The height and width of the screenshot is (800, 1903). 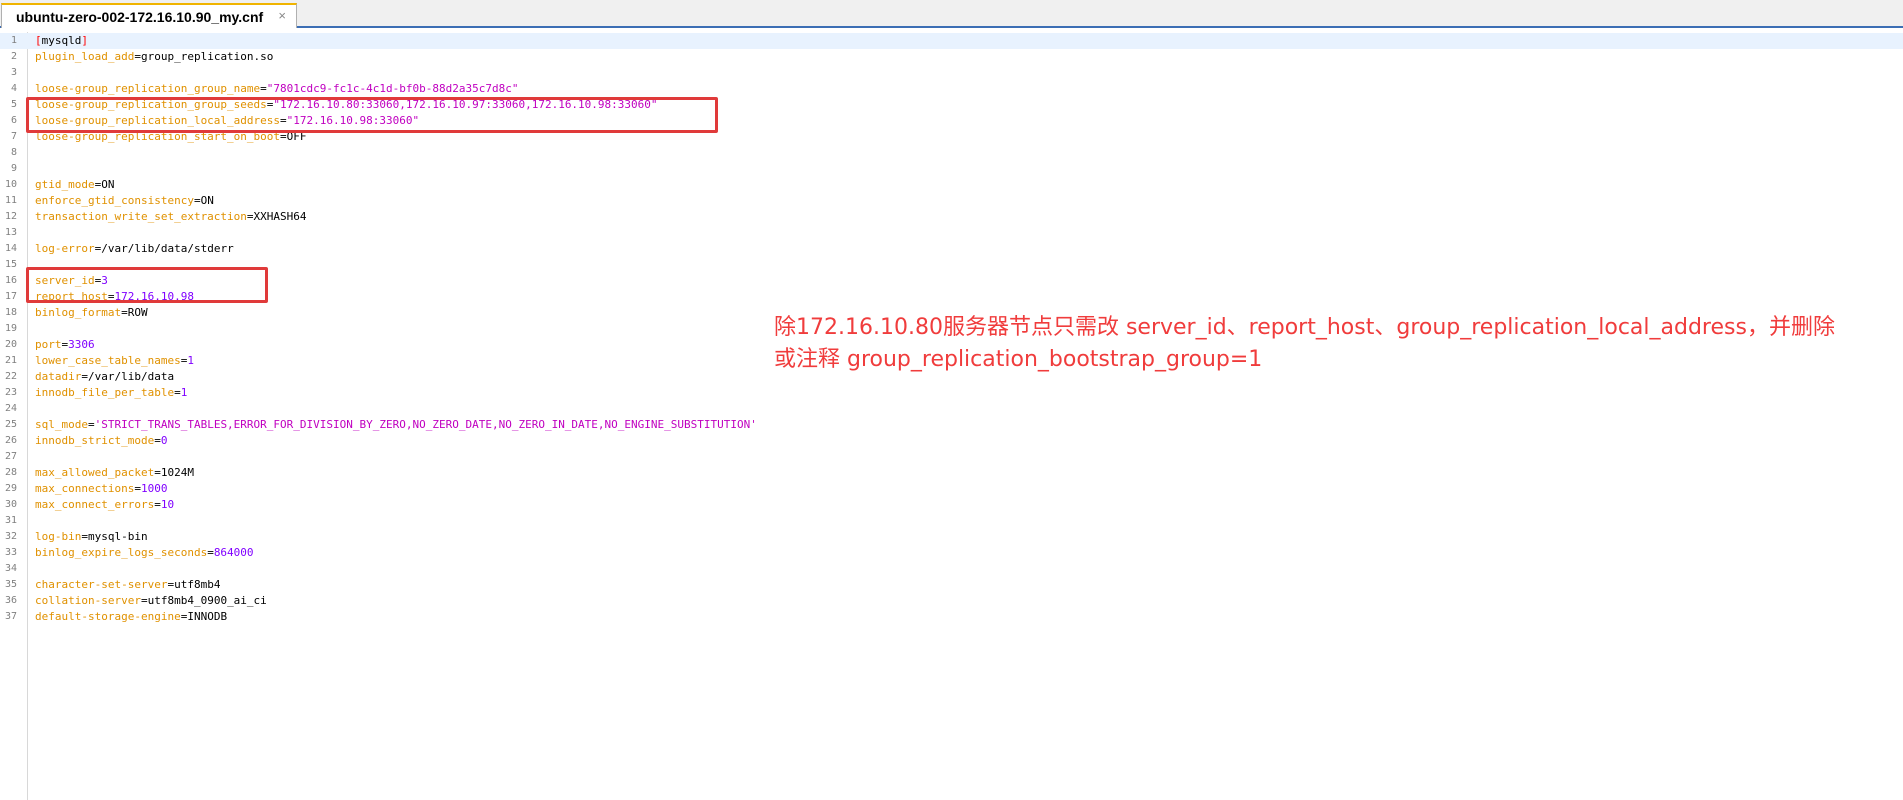 I want to click on line-number: 7, so click(x=13, y=136).